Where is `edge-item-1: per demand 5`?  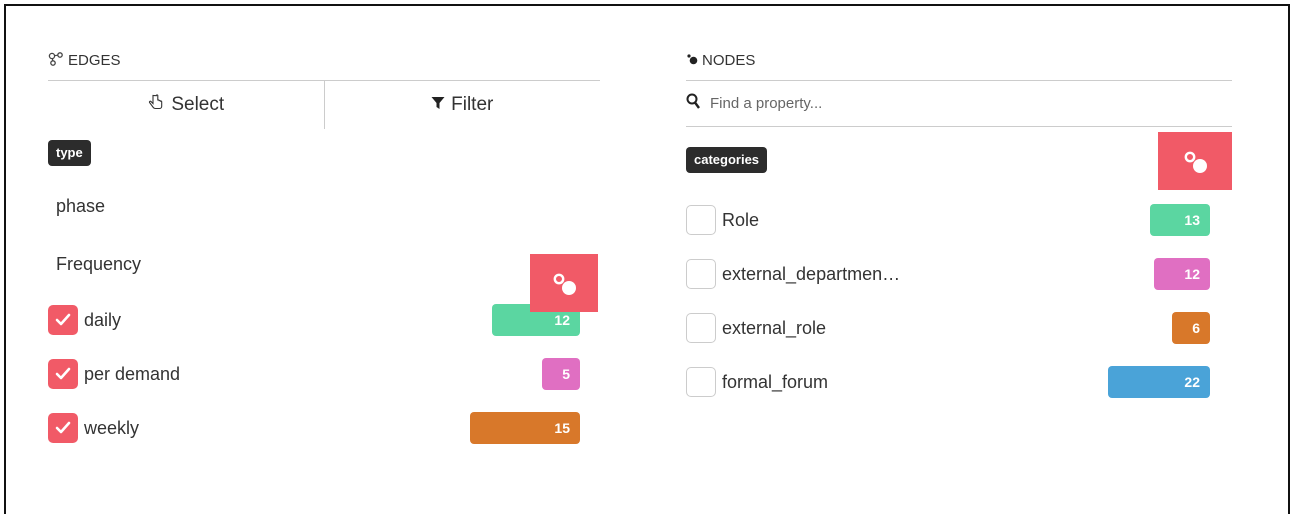
edge-item-1: per demand 5 is located at coordinates (324, 374).